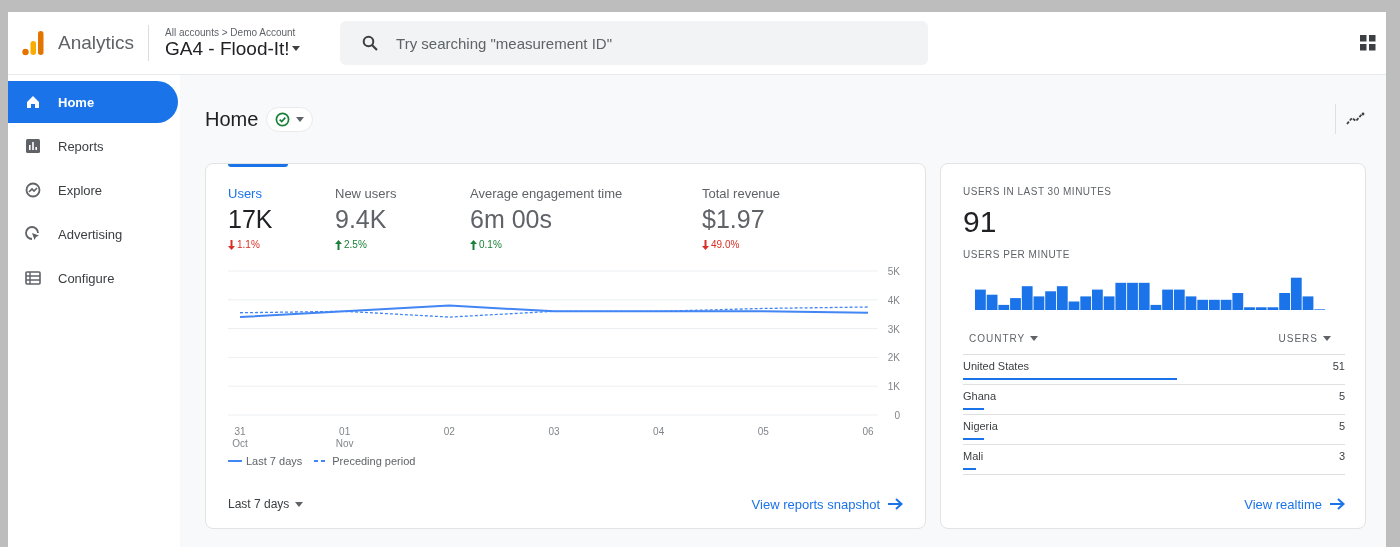 The width and height of the screenshot is (1400, 547). What do you see at coordinates (1294, 504) in the screenshot?
I see `view-realtime-link: View realtime` at bounding box center [1294, 504].